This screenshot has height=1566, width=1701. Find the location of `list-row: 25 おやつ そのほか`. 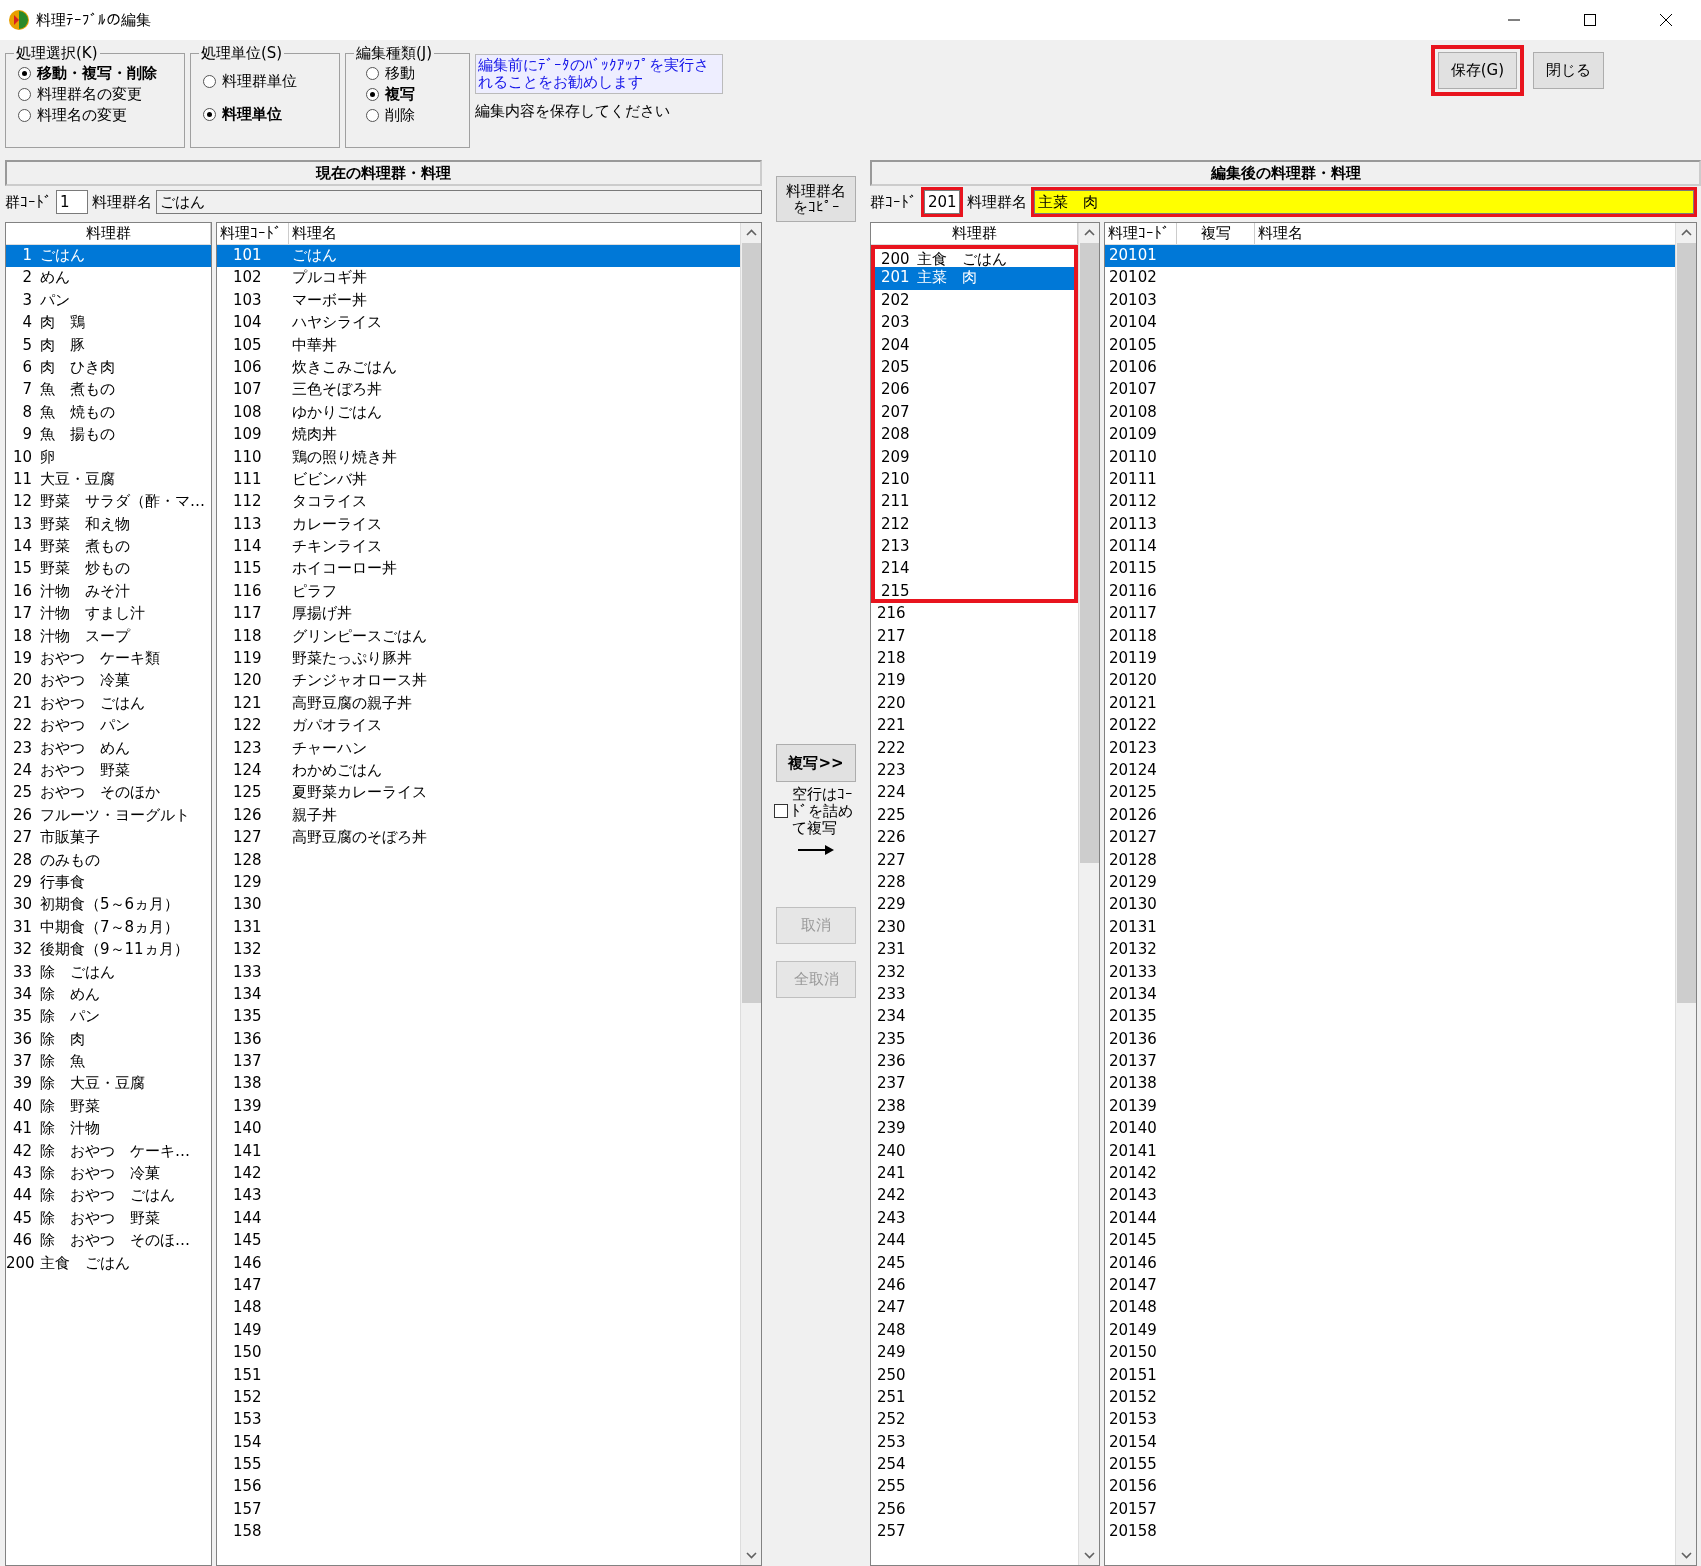

list-row: 25 おやつ そのほか is located at coordinates (108, 793).